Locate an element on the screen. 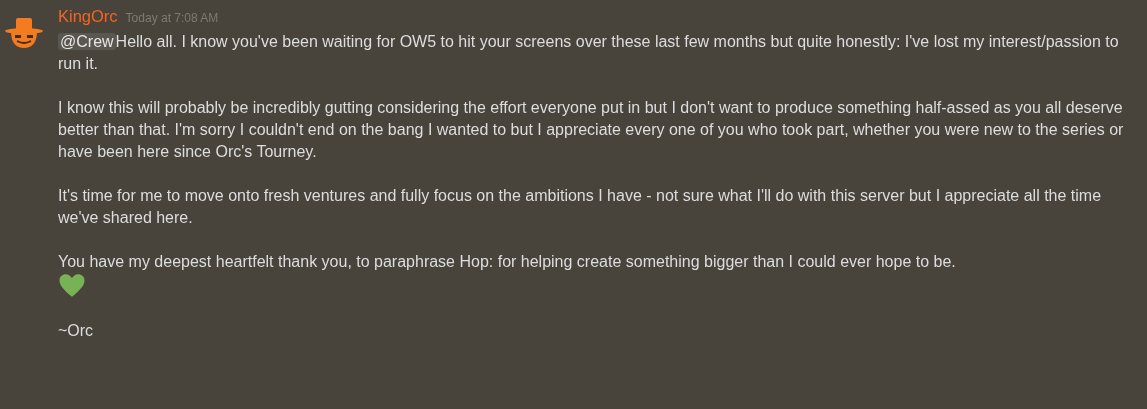 This screenshot has height=409, width=1147. message-text: You have my deepest heartfelt thank you, to paraphrase Hop: for helping create something bigger than I could ever hope to be. is located at coordinates (507, 262).